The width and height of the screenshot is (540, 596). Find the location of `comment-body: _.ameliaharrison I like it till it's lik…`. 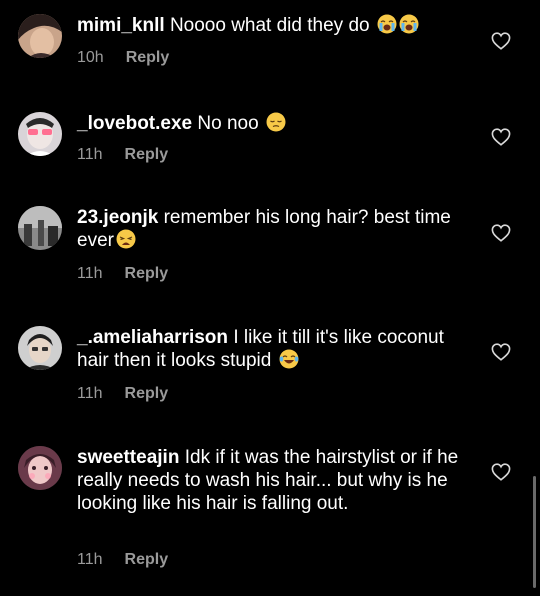

comment-body: _.ameliaharrison I like it till it's lik… is located at coordinates (274, 349).